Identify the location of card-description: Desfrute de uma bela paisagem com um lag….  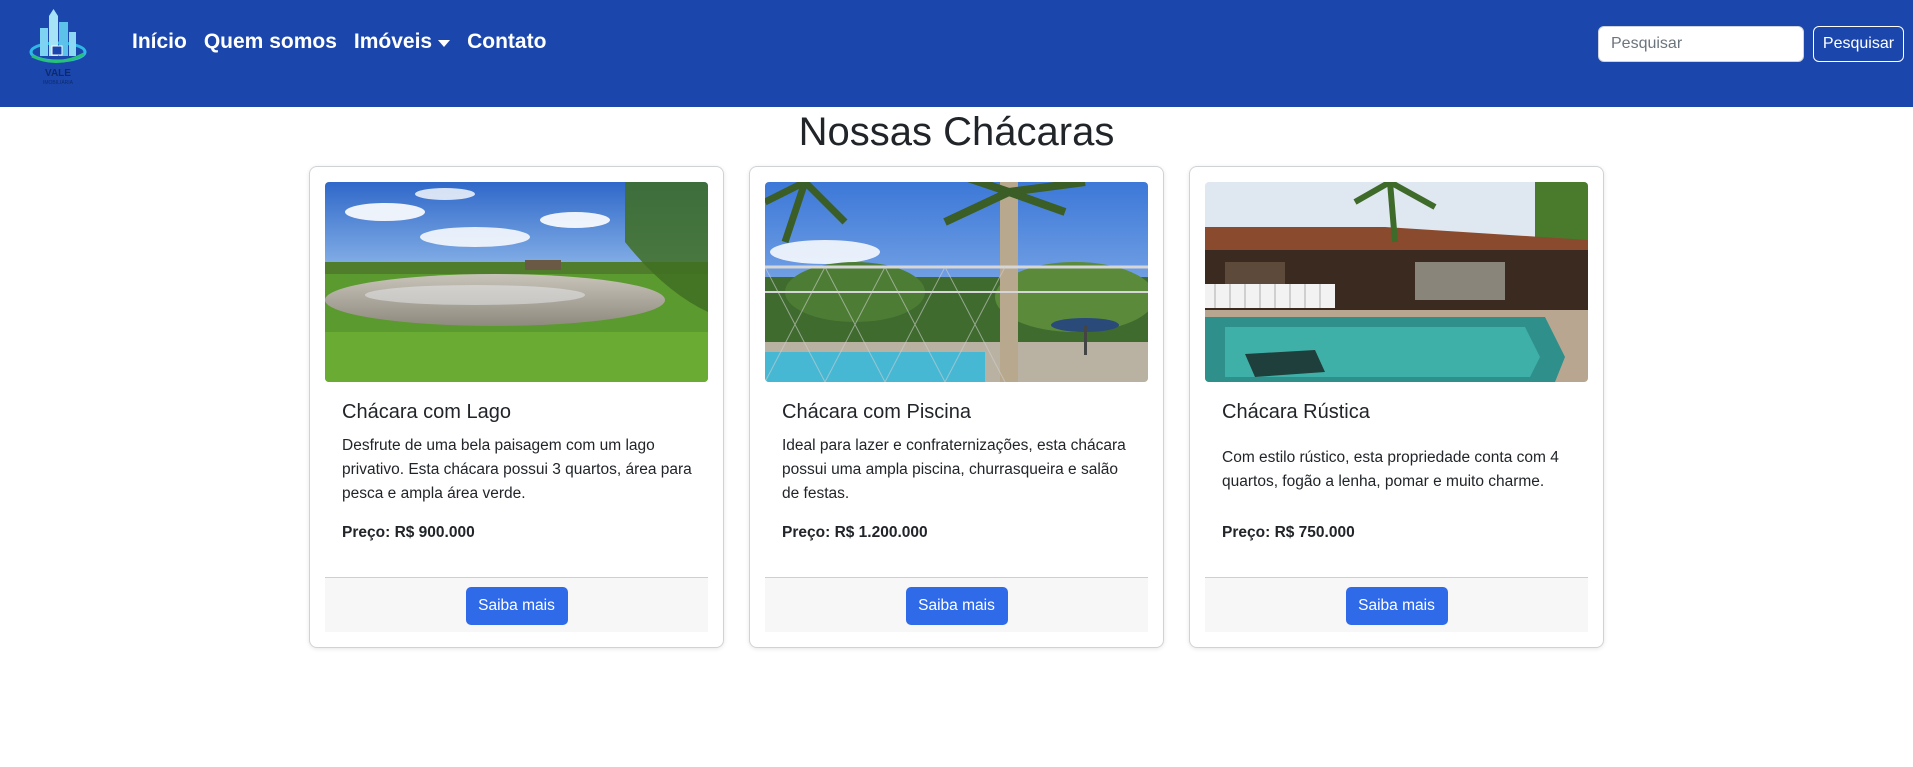
(517, 469).